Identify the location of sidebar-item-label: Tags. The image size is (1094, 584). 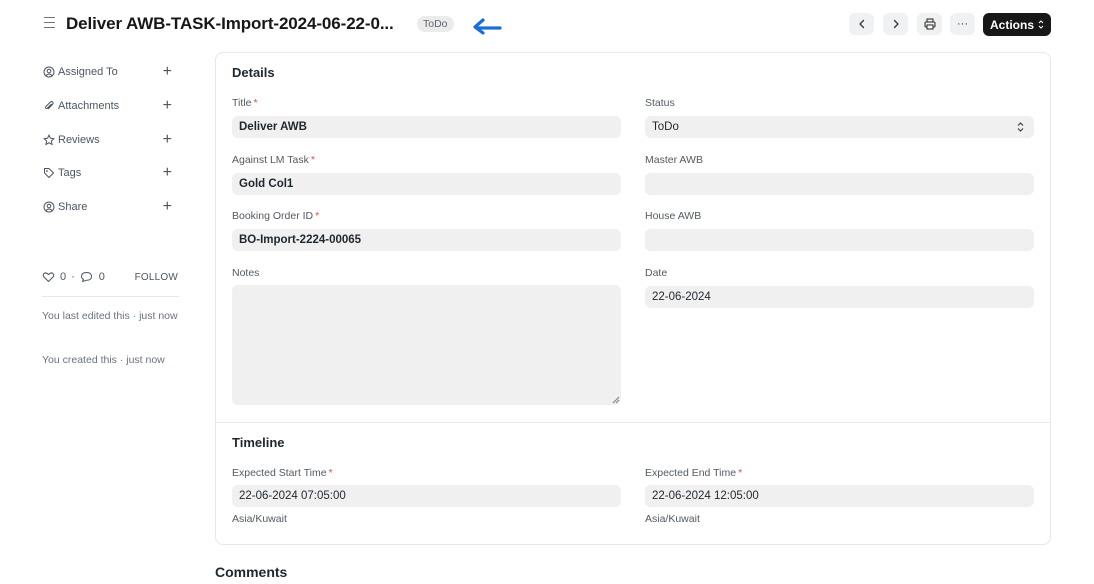
(70, 173).